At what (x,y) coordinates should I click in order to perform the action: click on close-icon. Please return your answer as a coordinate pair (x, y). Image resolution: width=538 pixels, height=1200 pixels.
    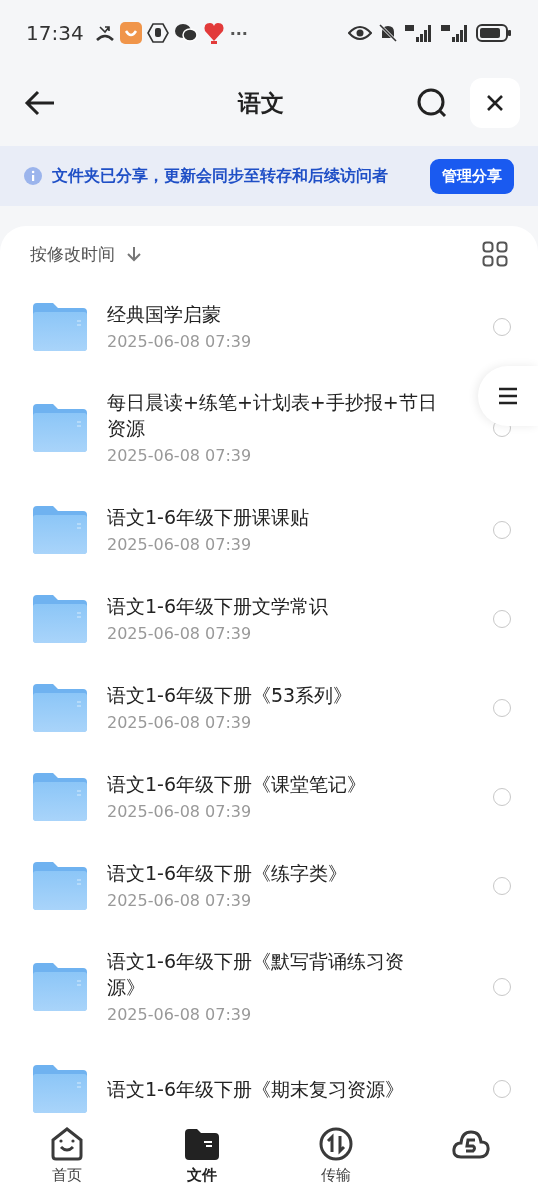
    Looking at the image, I should click on (495, 103).